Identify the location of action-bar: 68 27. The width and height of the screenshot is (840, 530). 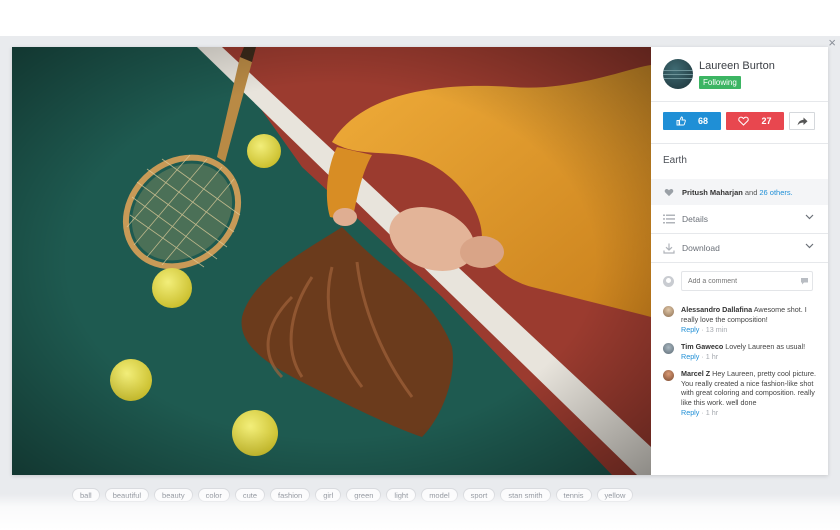
(739, 121).